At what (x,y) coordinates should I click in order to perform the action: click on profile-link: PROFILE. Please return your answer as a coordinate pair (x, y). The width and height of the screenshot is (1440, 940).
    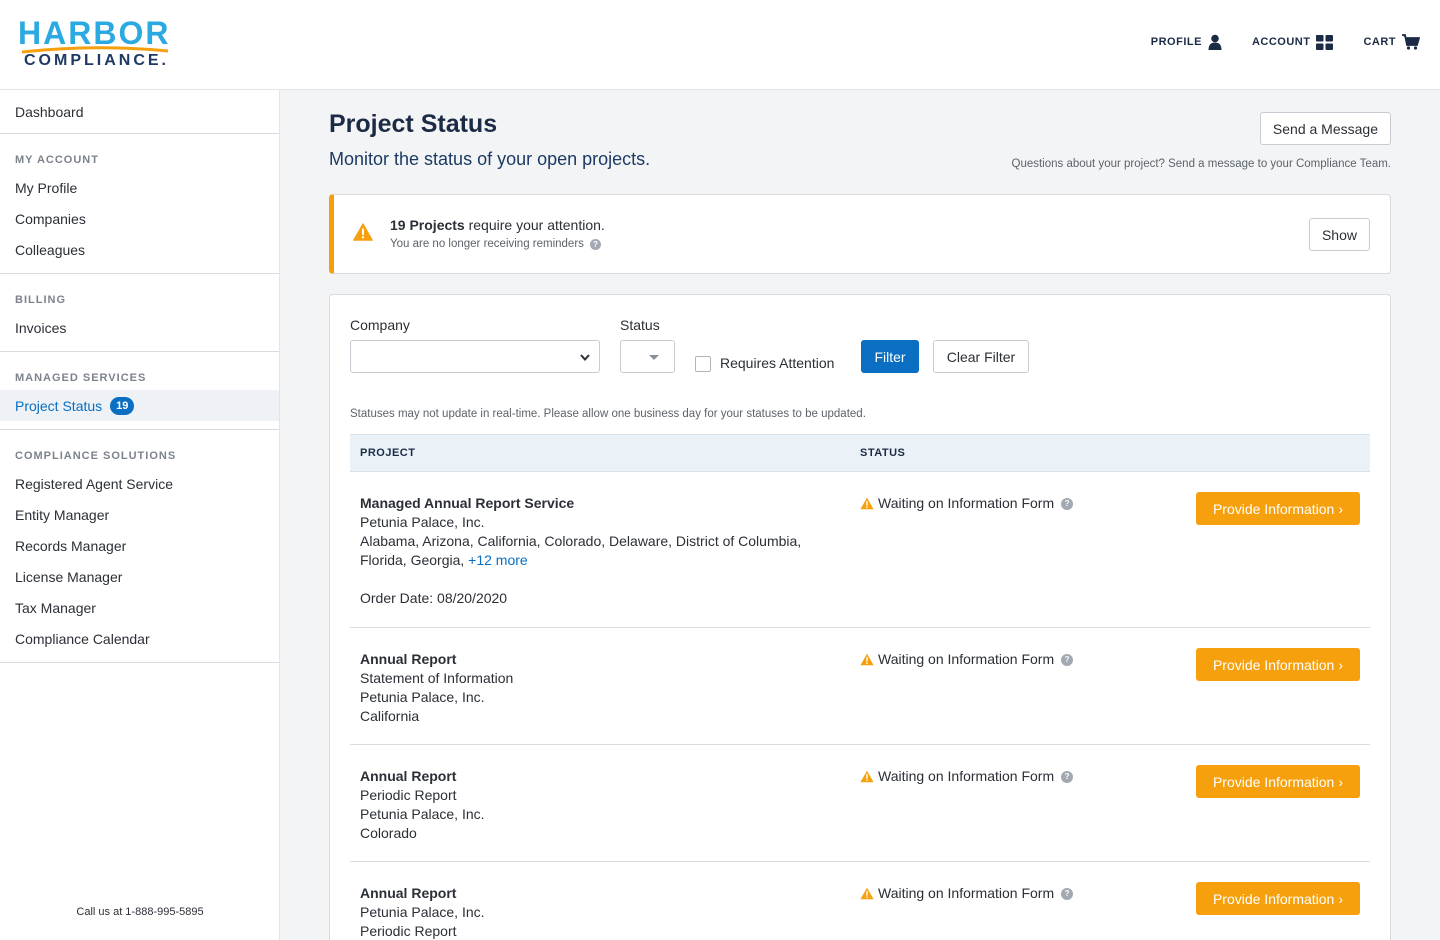
    Looking at the image, I should click on (1186, 42).